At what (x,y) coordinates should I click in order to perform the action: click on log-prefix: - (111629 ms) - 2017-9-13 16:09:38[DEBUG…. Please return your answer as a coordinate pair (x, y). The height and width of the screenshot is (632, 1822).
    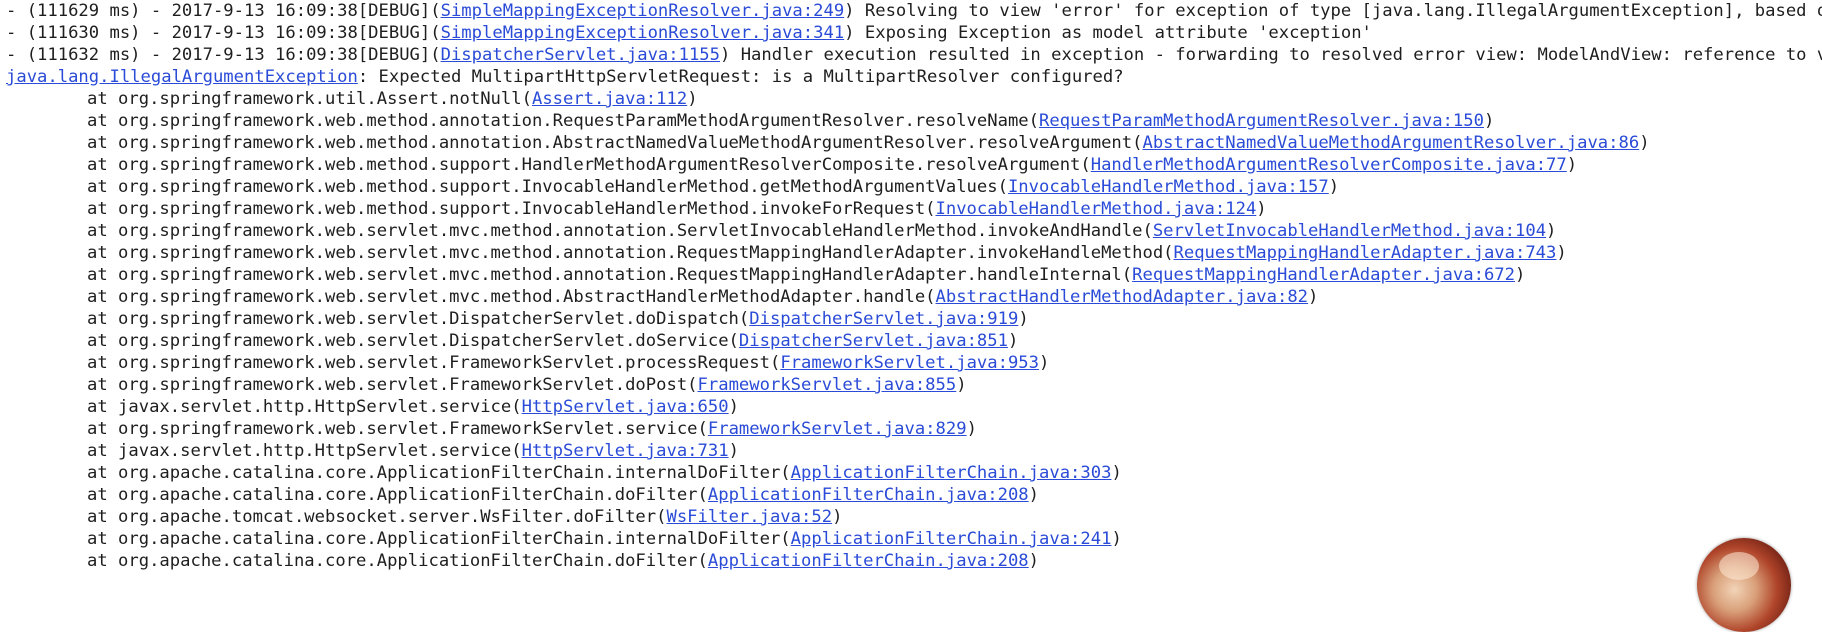
    Looking at the image, I should click on (223, 11).